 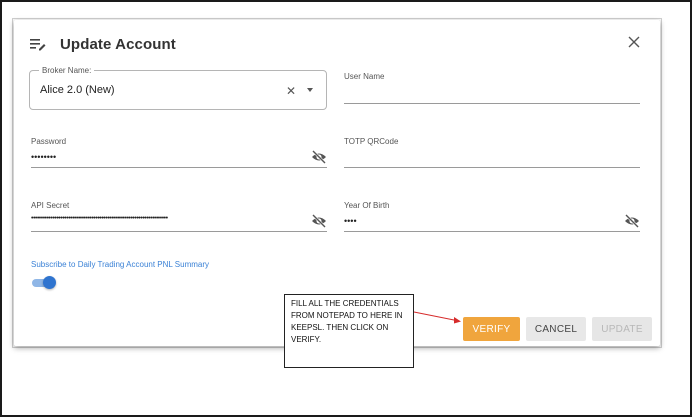 I want to click on year-of-birth-underline, so click(x=492, y=231).